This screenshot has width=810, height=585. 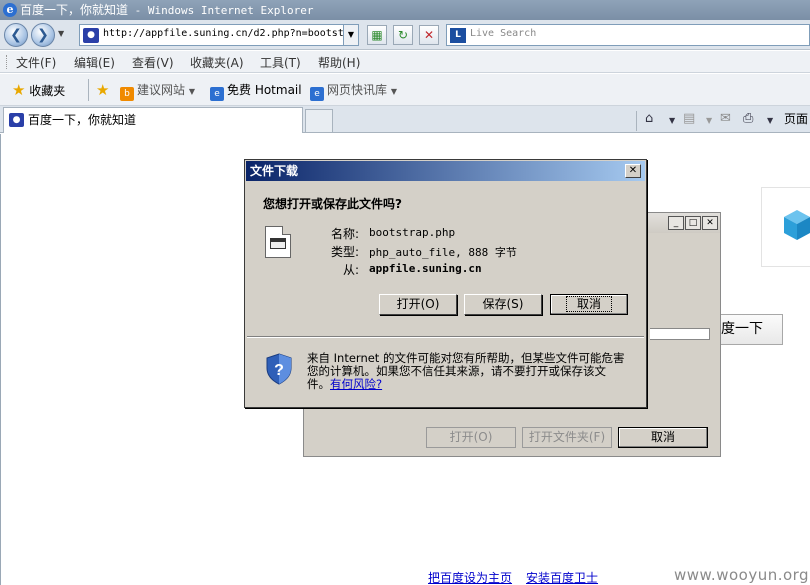 What do you see at coordinates (672, 120) in the screenshot?
I see `home-dropdown-icon: ▼` at bounding box center [672, 120].